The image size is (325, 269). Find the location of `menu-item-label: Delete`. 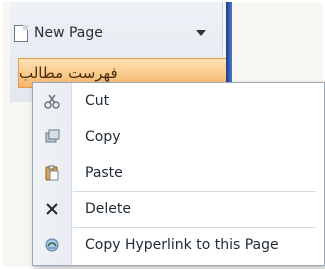

menu-item-label: Delete is located at coordinates (108, 209).